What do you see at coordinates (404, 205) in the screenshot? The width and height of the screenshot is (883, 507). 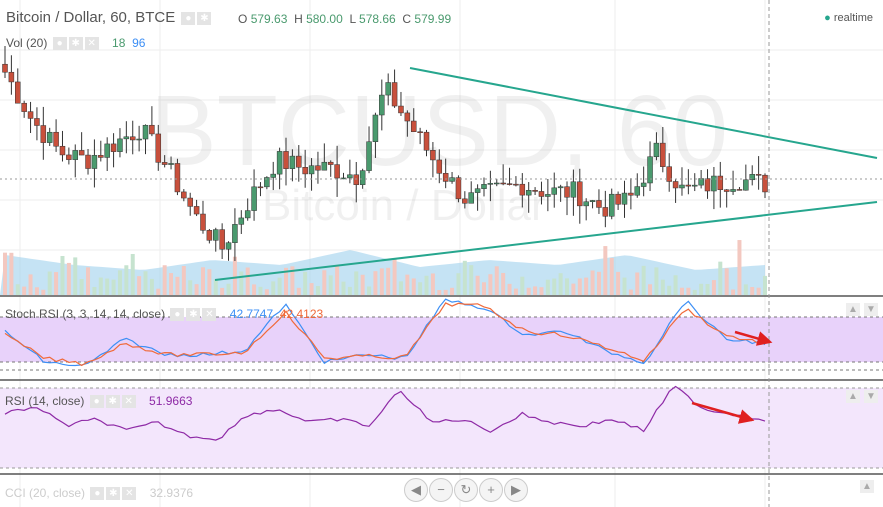 I see `watermark-sub: Bitcoin / Dollar` at bounding box center [404, 205].